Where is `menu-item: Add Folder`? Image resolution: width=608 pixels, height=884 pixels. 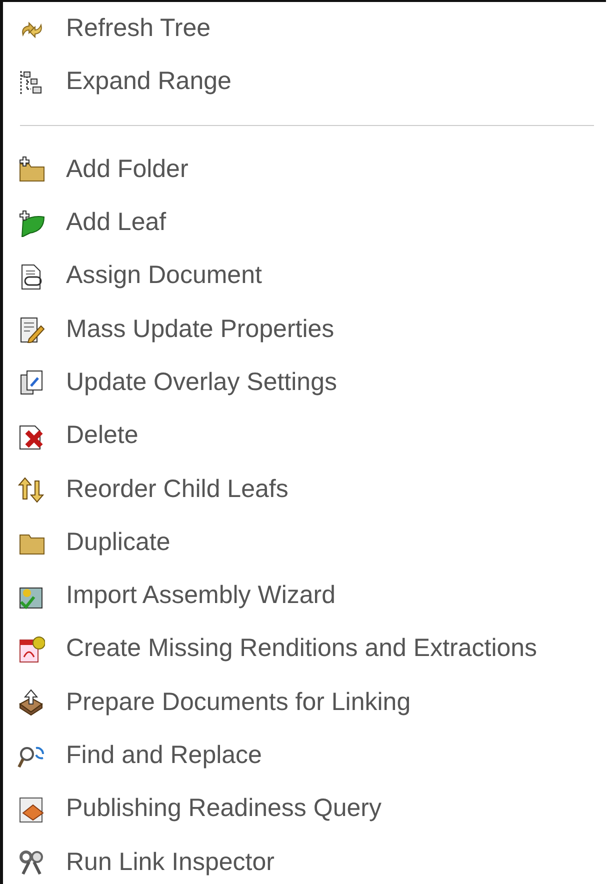 menu-item: Add Folder is located at coordinates (304, 169).